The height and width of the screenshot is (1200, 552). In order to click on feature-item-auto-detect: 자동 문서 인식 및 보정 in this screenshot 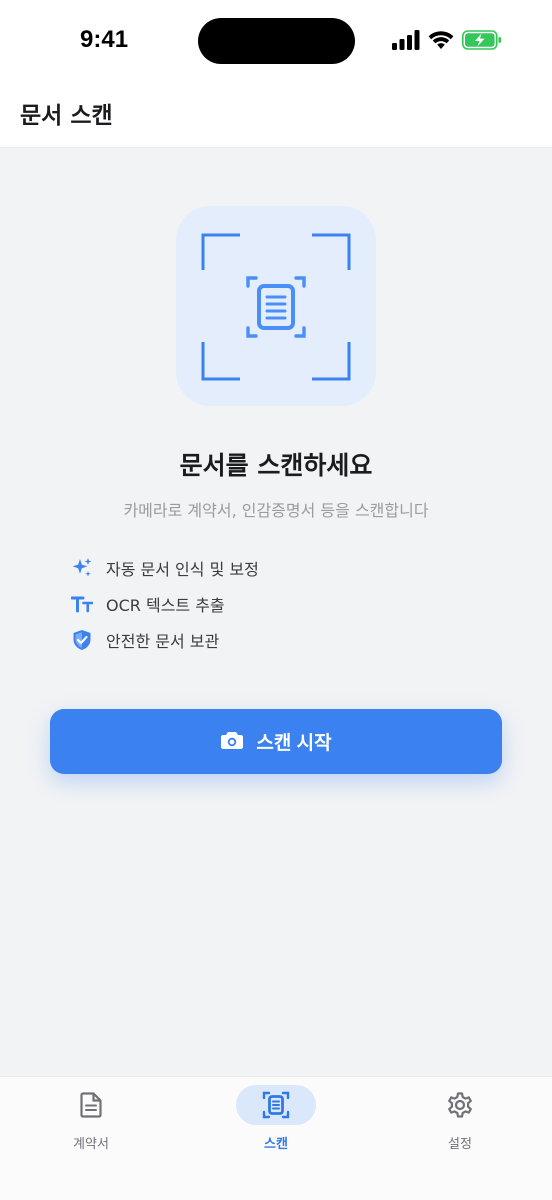, I will do `click(164, 568)`.